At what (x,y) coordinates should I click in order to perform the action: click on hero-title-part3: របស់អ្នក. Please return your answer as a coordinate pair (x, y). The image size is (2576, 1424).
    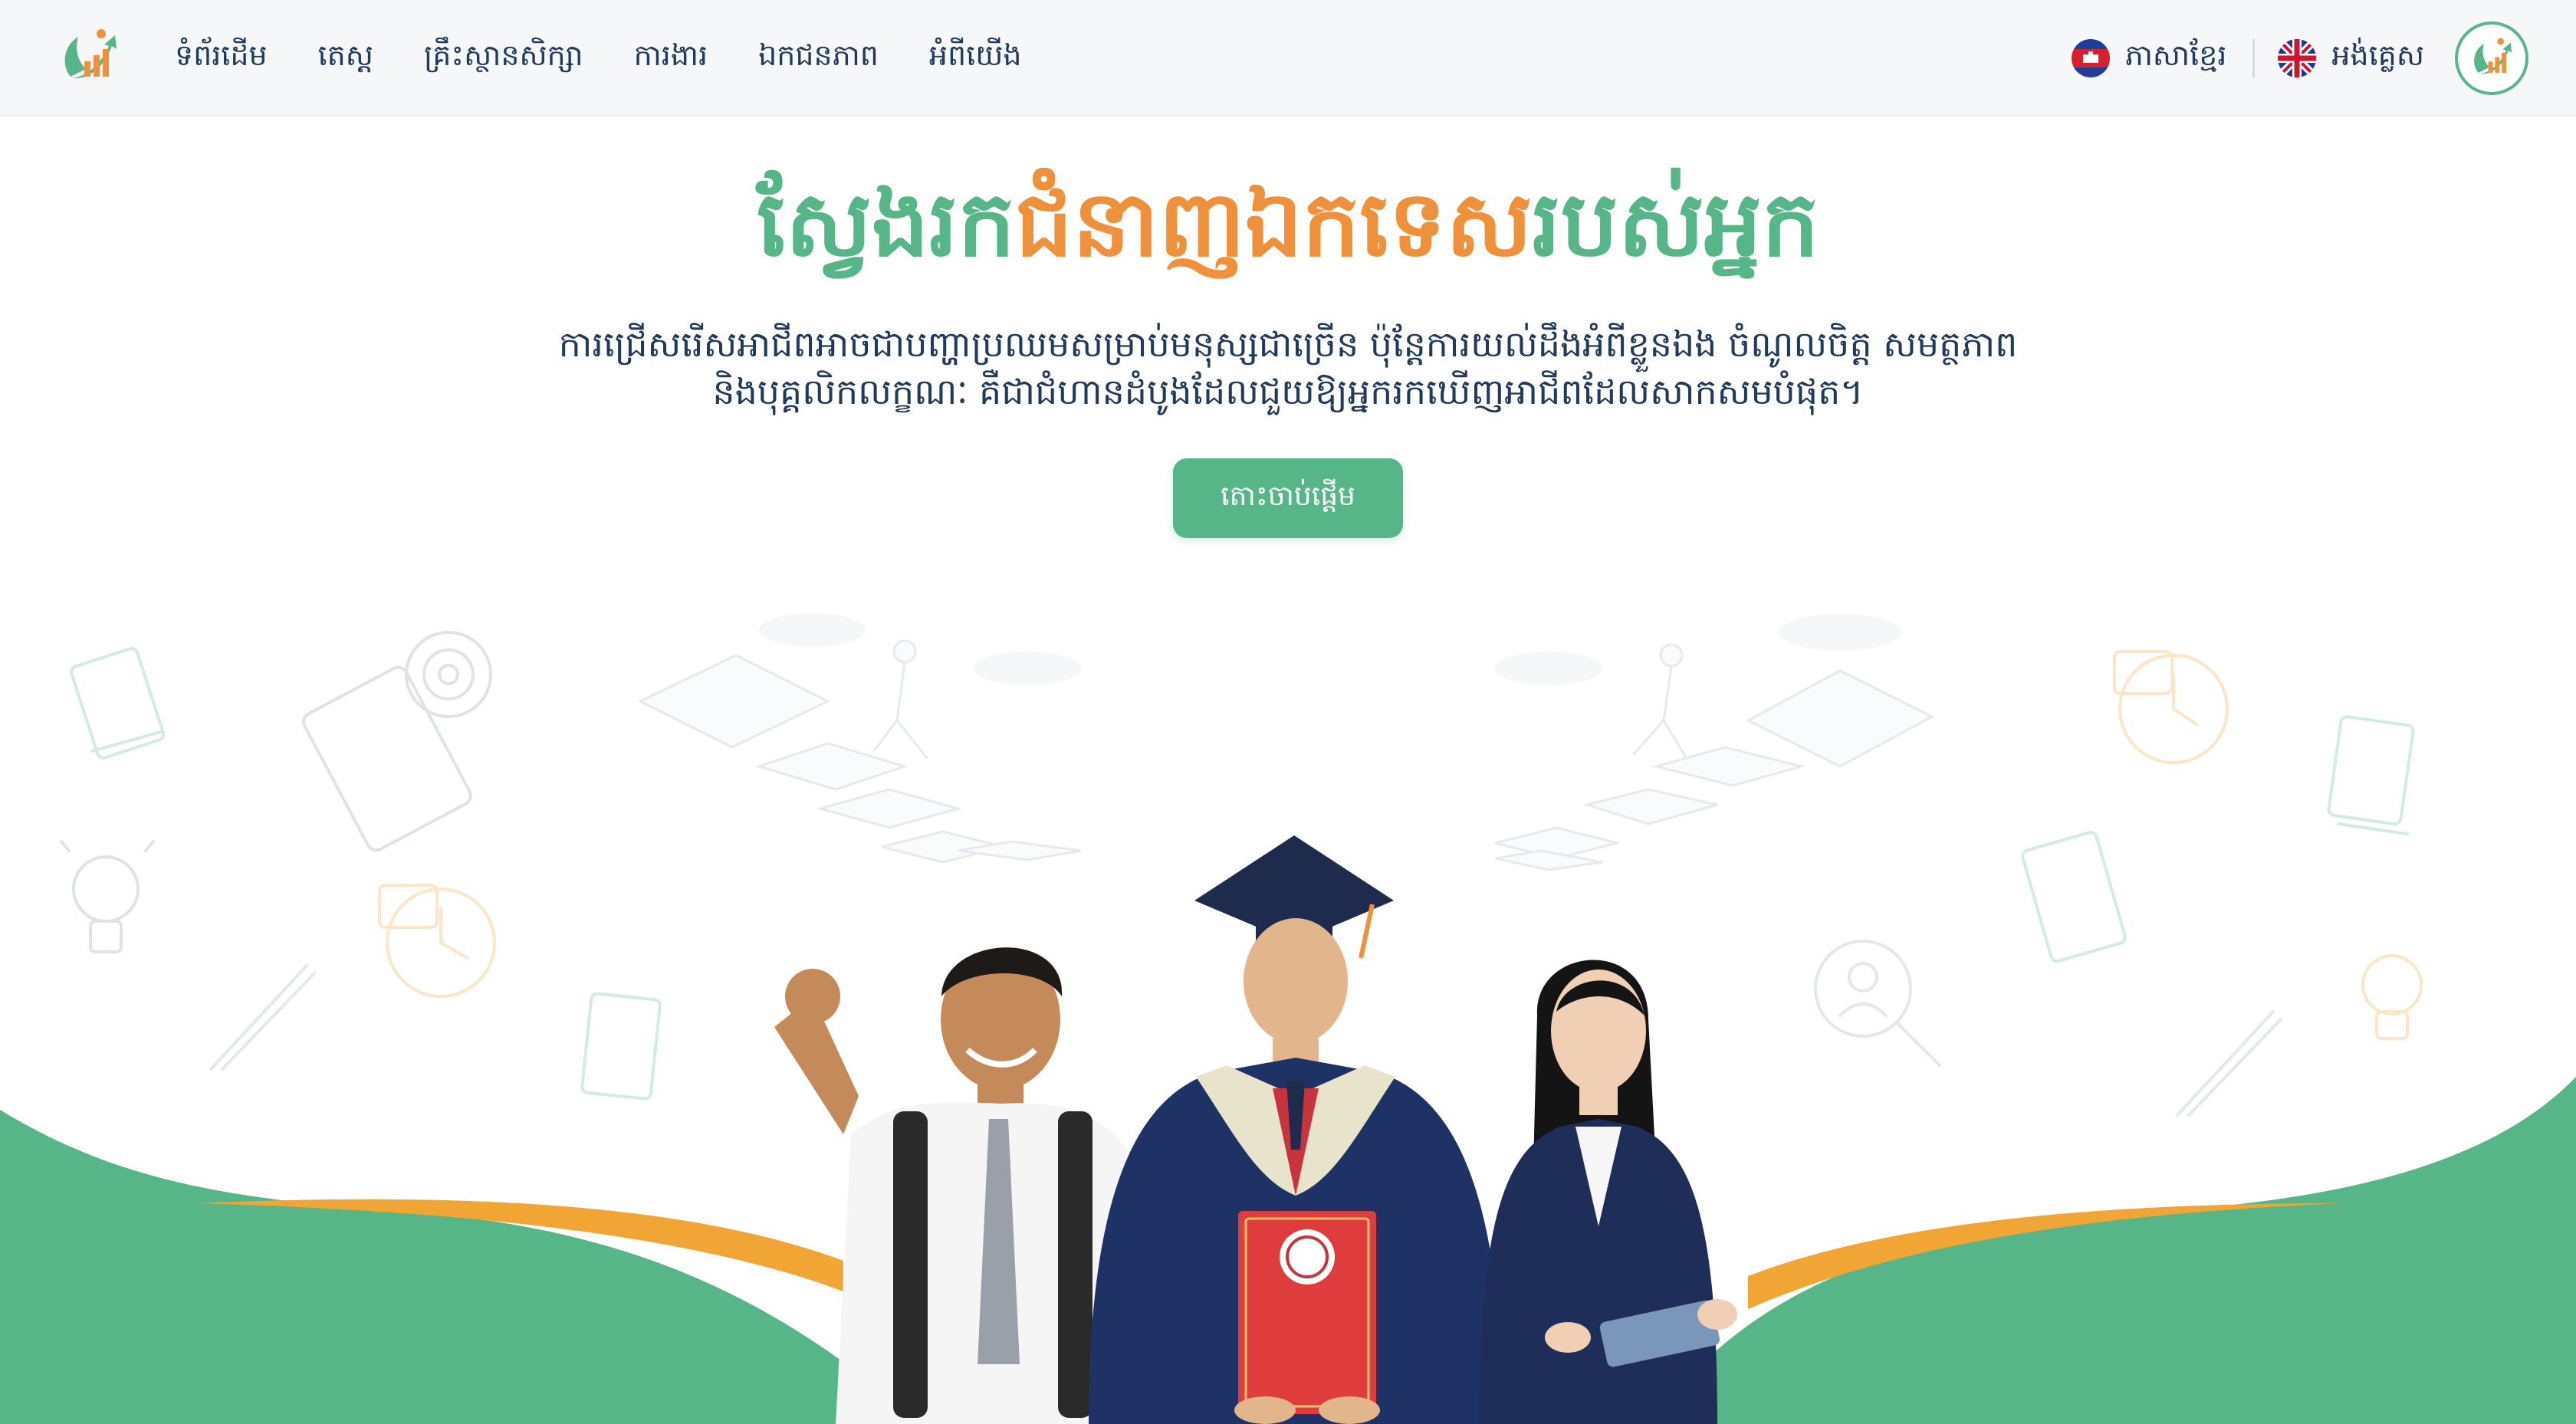
    Looking at the image, I should click on (1675, 224).